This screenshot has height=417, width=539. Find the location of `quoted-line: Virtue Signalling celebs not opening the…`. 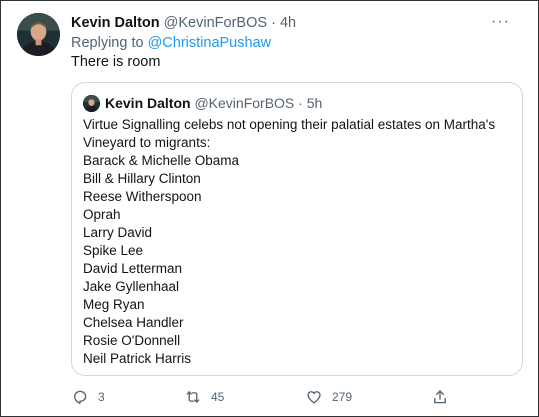

quoted-line: Virtue Signalling celebs not opening the… is located at coordinates (289, 124).